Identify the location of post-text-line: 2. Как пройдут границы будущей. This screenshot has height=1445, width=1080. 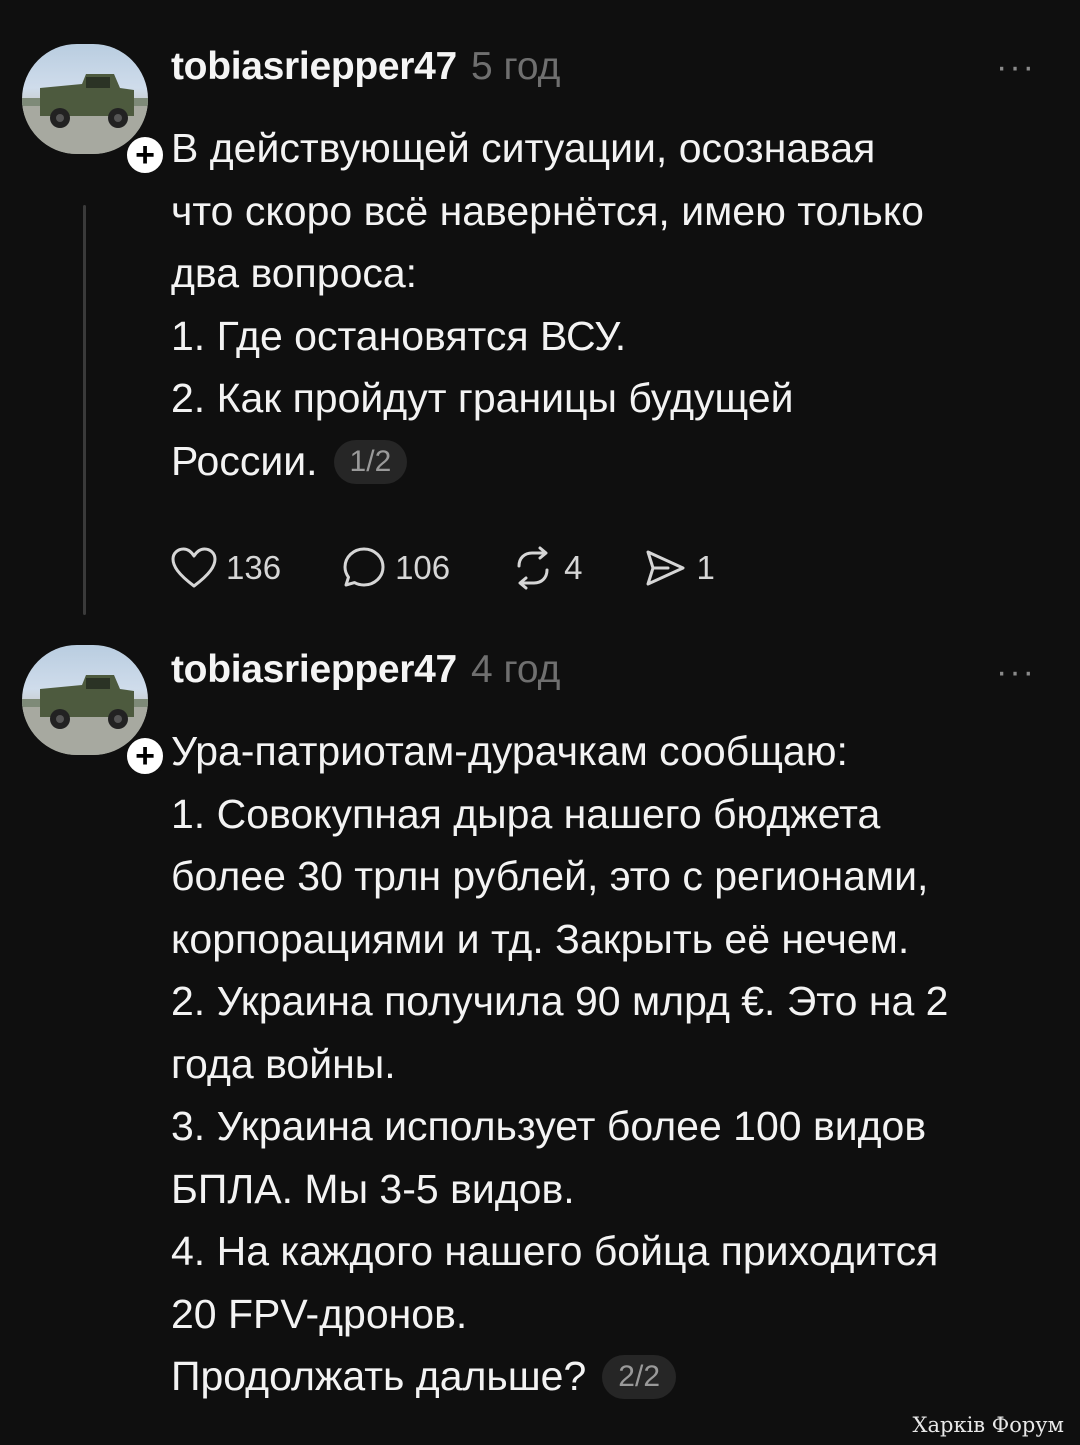
(482, 398).